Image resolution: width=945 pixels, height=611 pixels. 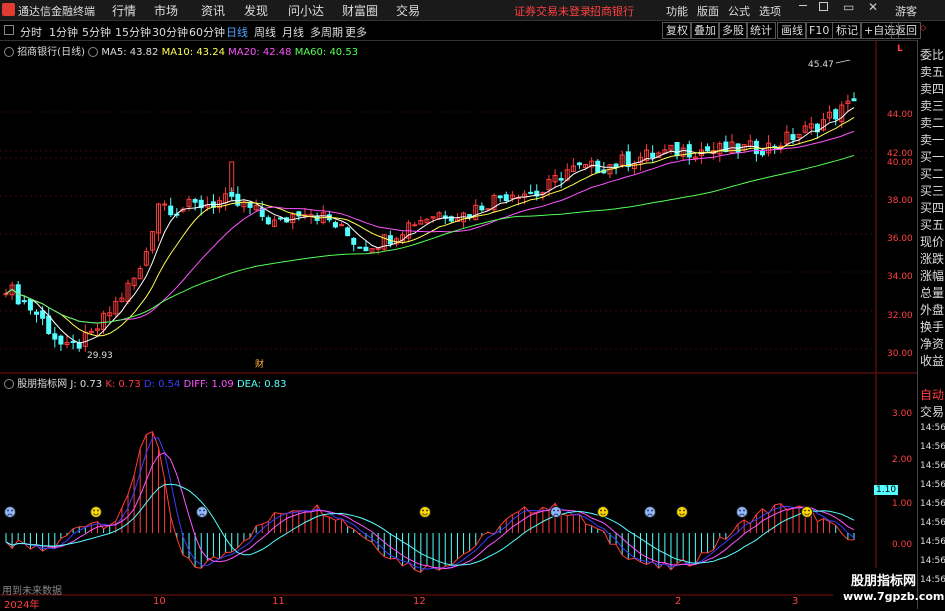 What do you see at coordinates (677, 30) in the screenshot?
I see `toolbar-restore-rights: 复权` at bounding box center [677, 30].